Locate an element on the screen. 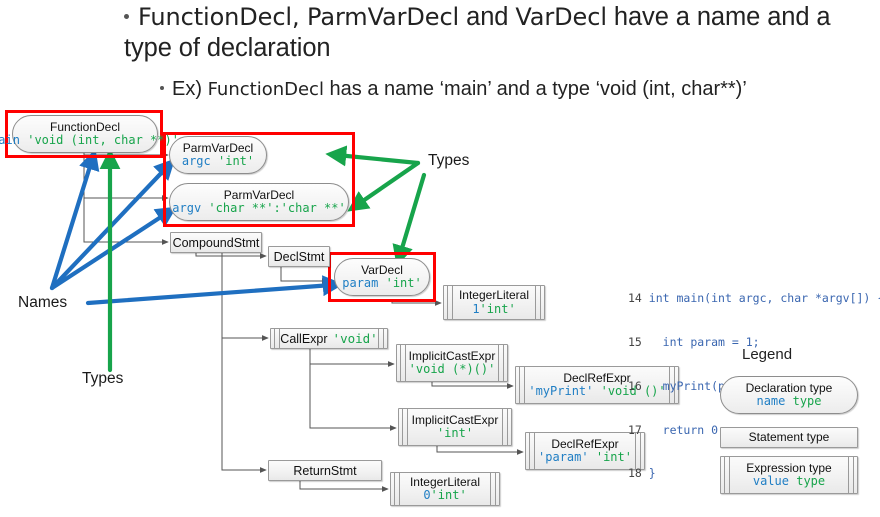 This screenshot has width=880, height=517. legend-expression-title: Expression type is located at coordinates (789, 467).